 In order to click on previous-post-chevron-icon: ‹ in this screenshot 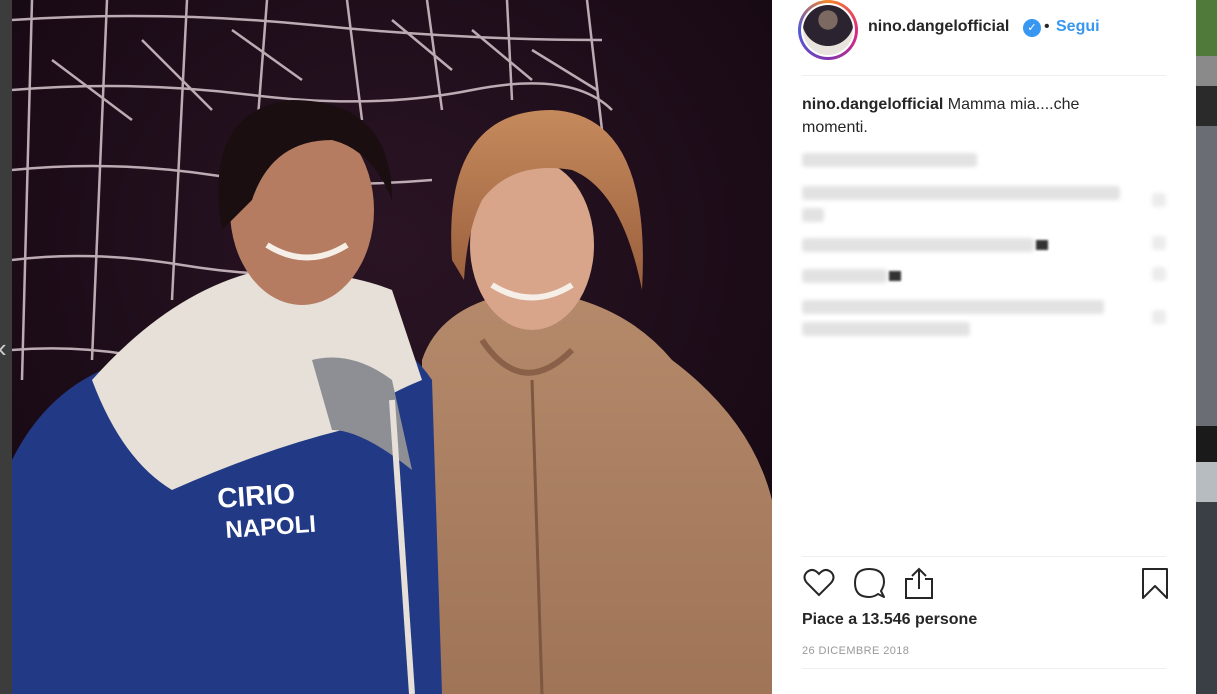, I will do `click(3, 348)`.